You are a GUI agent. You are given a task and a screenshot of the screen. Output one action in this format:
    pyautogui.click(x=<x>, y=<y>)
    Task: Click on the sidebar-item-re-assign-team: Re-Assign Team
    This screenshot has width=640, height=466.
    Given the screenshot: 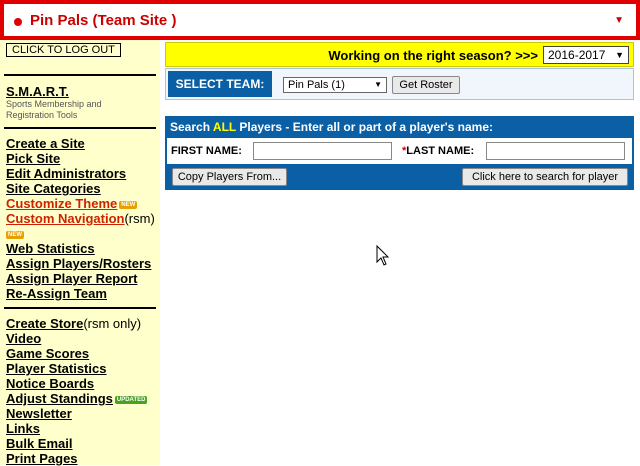 What is the action you would take?
    pyautogui.click(x=80, y=293)
    